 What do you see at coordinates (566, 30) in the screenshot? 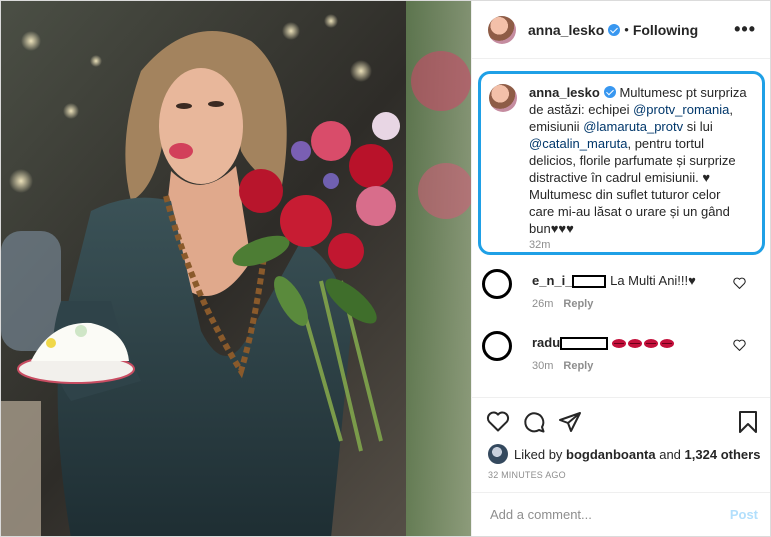
I see `author-username: anna_lesko` at bounding box center [566, 30].